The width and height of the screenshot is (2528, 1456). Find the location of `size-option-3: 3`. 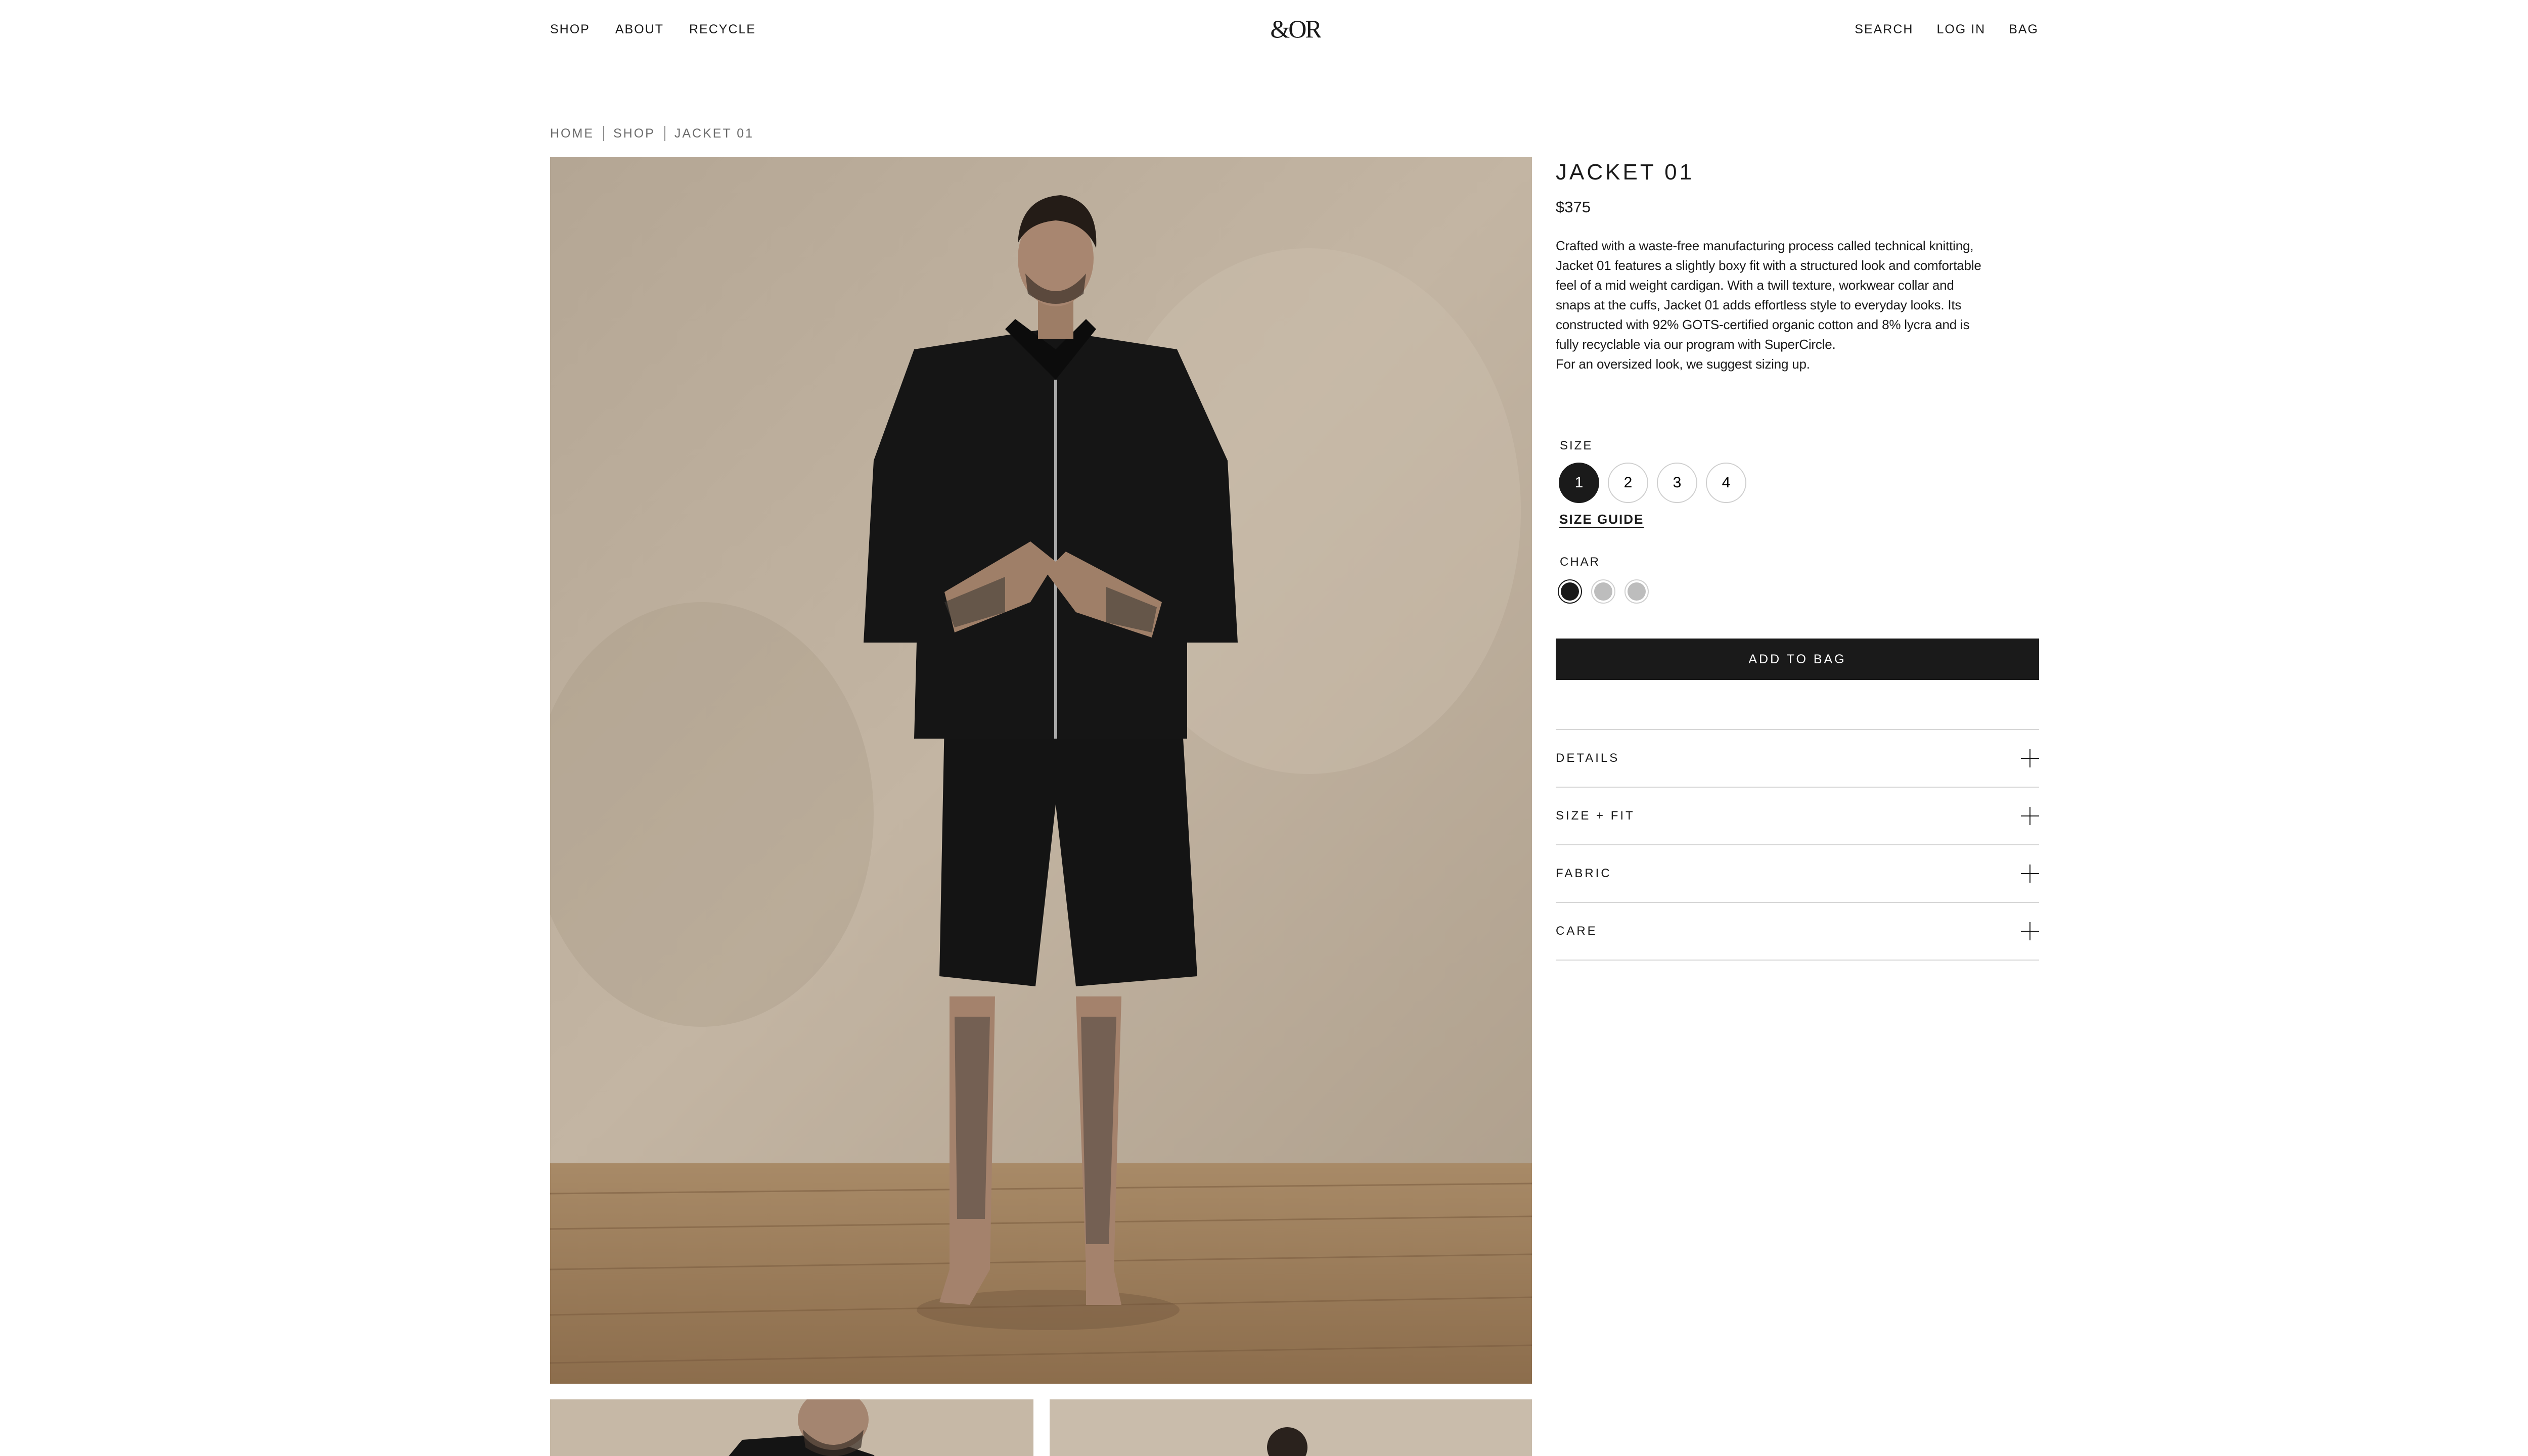

size-option-3: 3 is located at coordinates (1677, 483).